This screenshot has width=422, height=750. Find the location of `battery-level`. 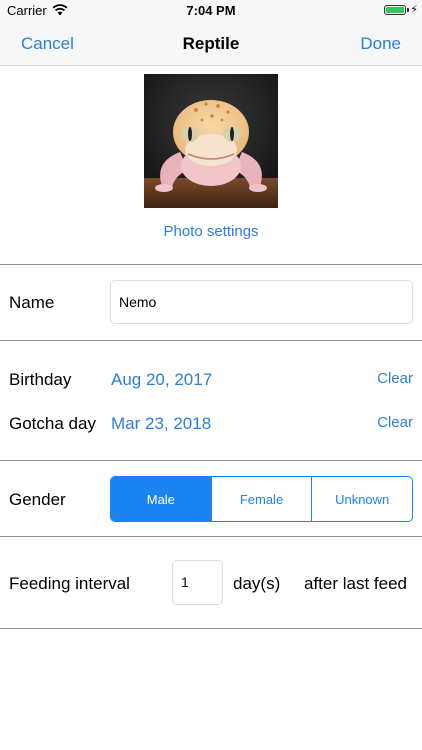

battery-level is located at coordinates (395, 10).